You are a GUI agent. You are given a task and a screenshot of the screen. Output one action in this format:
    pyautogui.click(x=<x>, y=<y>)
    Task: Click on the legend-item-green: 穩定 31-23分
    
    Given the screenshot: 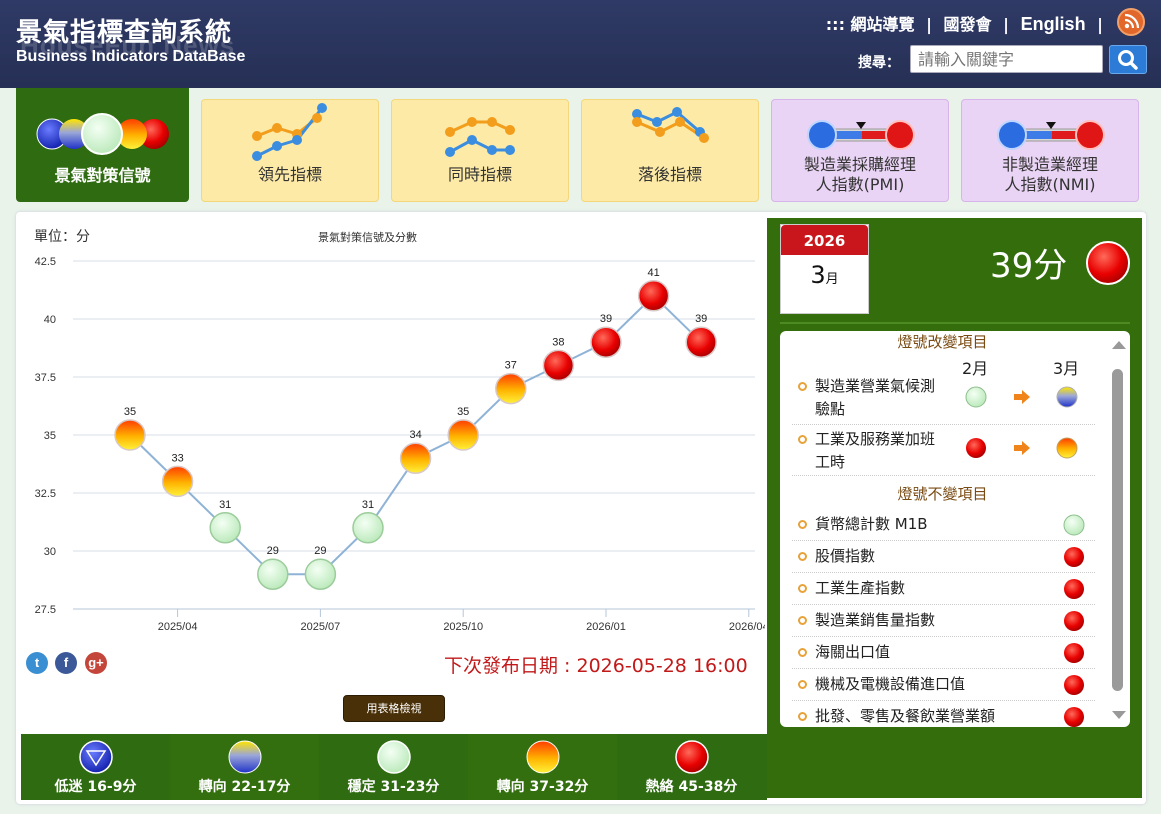 What is the action you would take?
    pyautogui.click(x=393, y=767)
    